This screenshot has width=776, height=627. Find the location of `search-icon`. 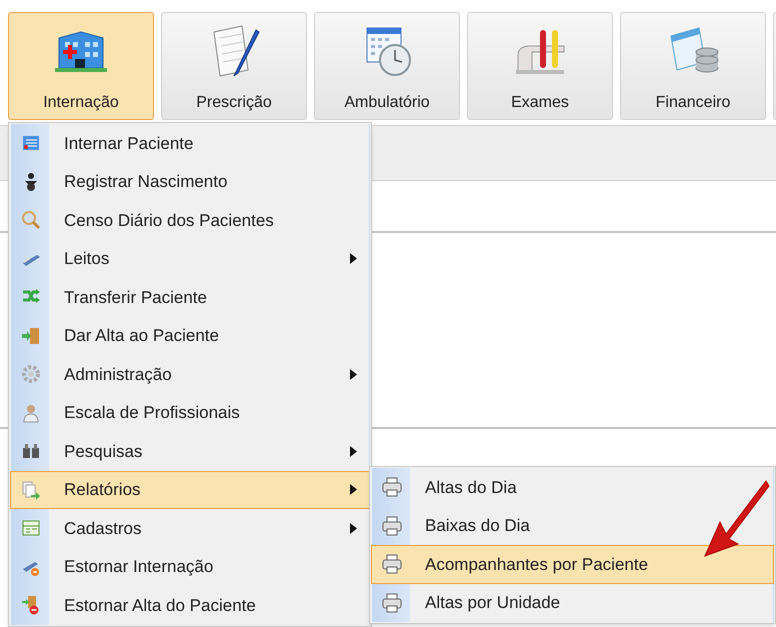

search-icon is located at coordinates (31, 220).